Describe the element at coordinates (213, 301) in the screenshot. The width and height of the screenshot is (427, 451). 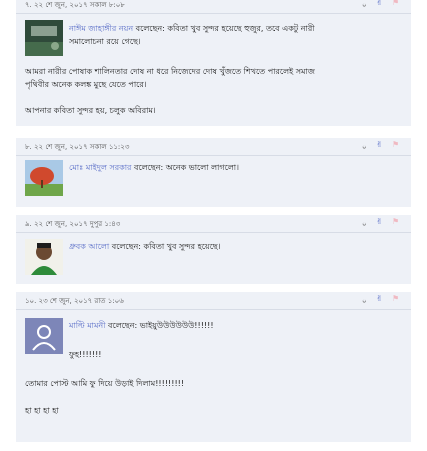
I see `comment-header: ১০. ২৩ শে জুন, ২০১৭ রাত ১:০৬ ০ ✌ ⚑` at that location.